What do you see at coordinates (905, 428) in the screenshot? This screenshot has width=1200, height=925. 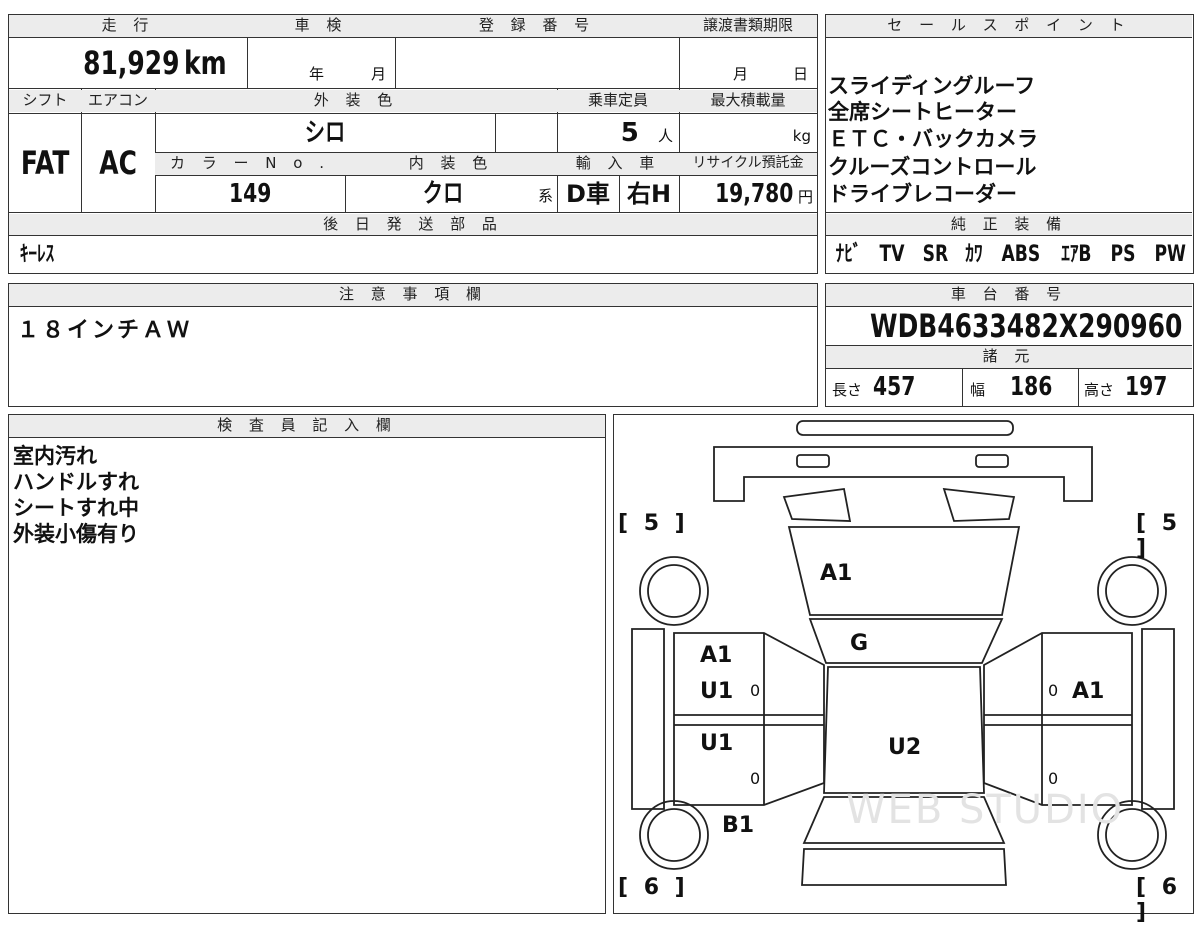 I see `front-bumper-shape` at bounding box center [905, 428].